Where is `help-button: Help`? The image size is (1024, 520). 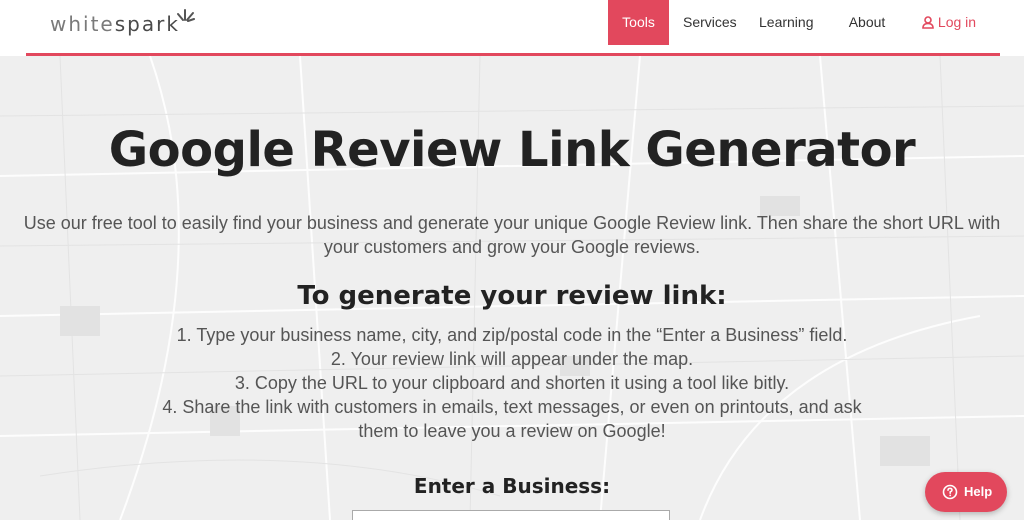 help-button: Help is located at coordinates (966, 492).